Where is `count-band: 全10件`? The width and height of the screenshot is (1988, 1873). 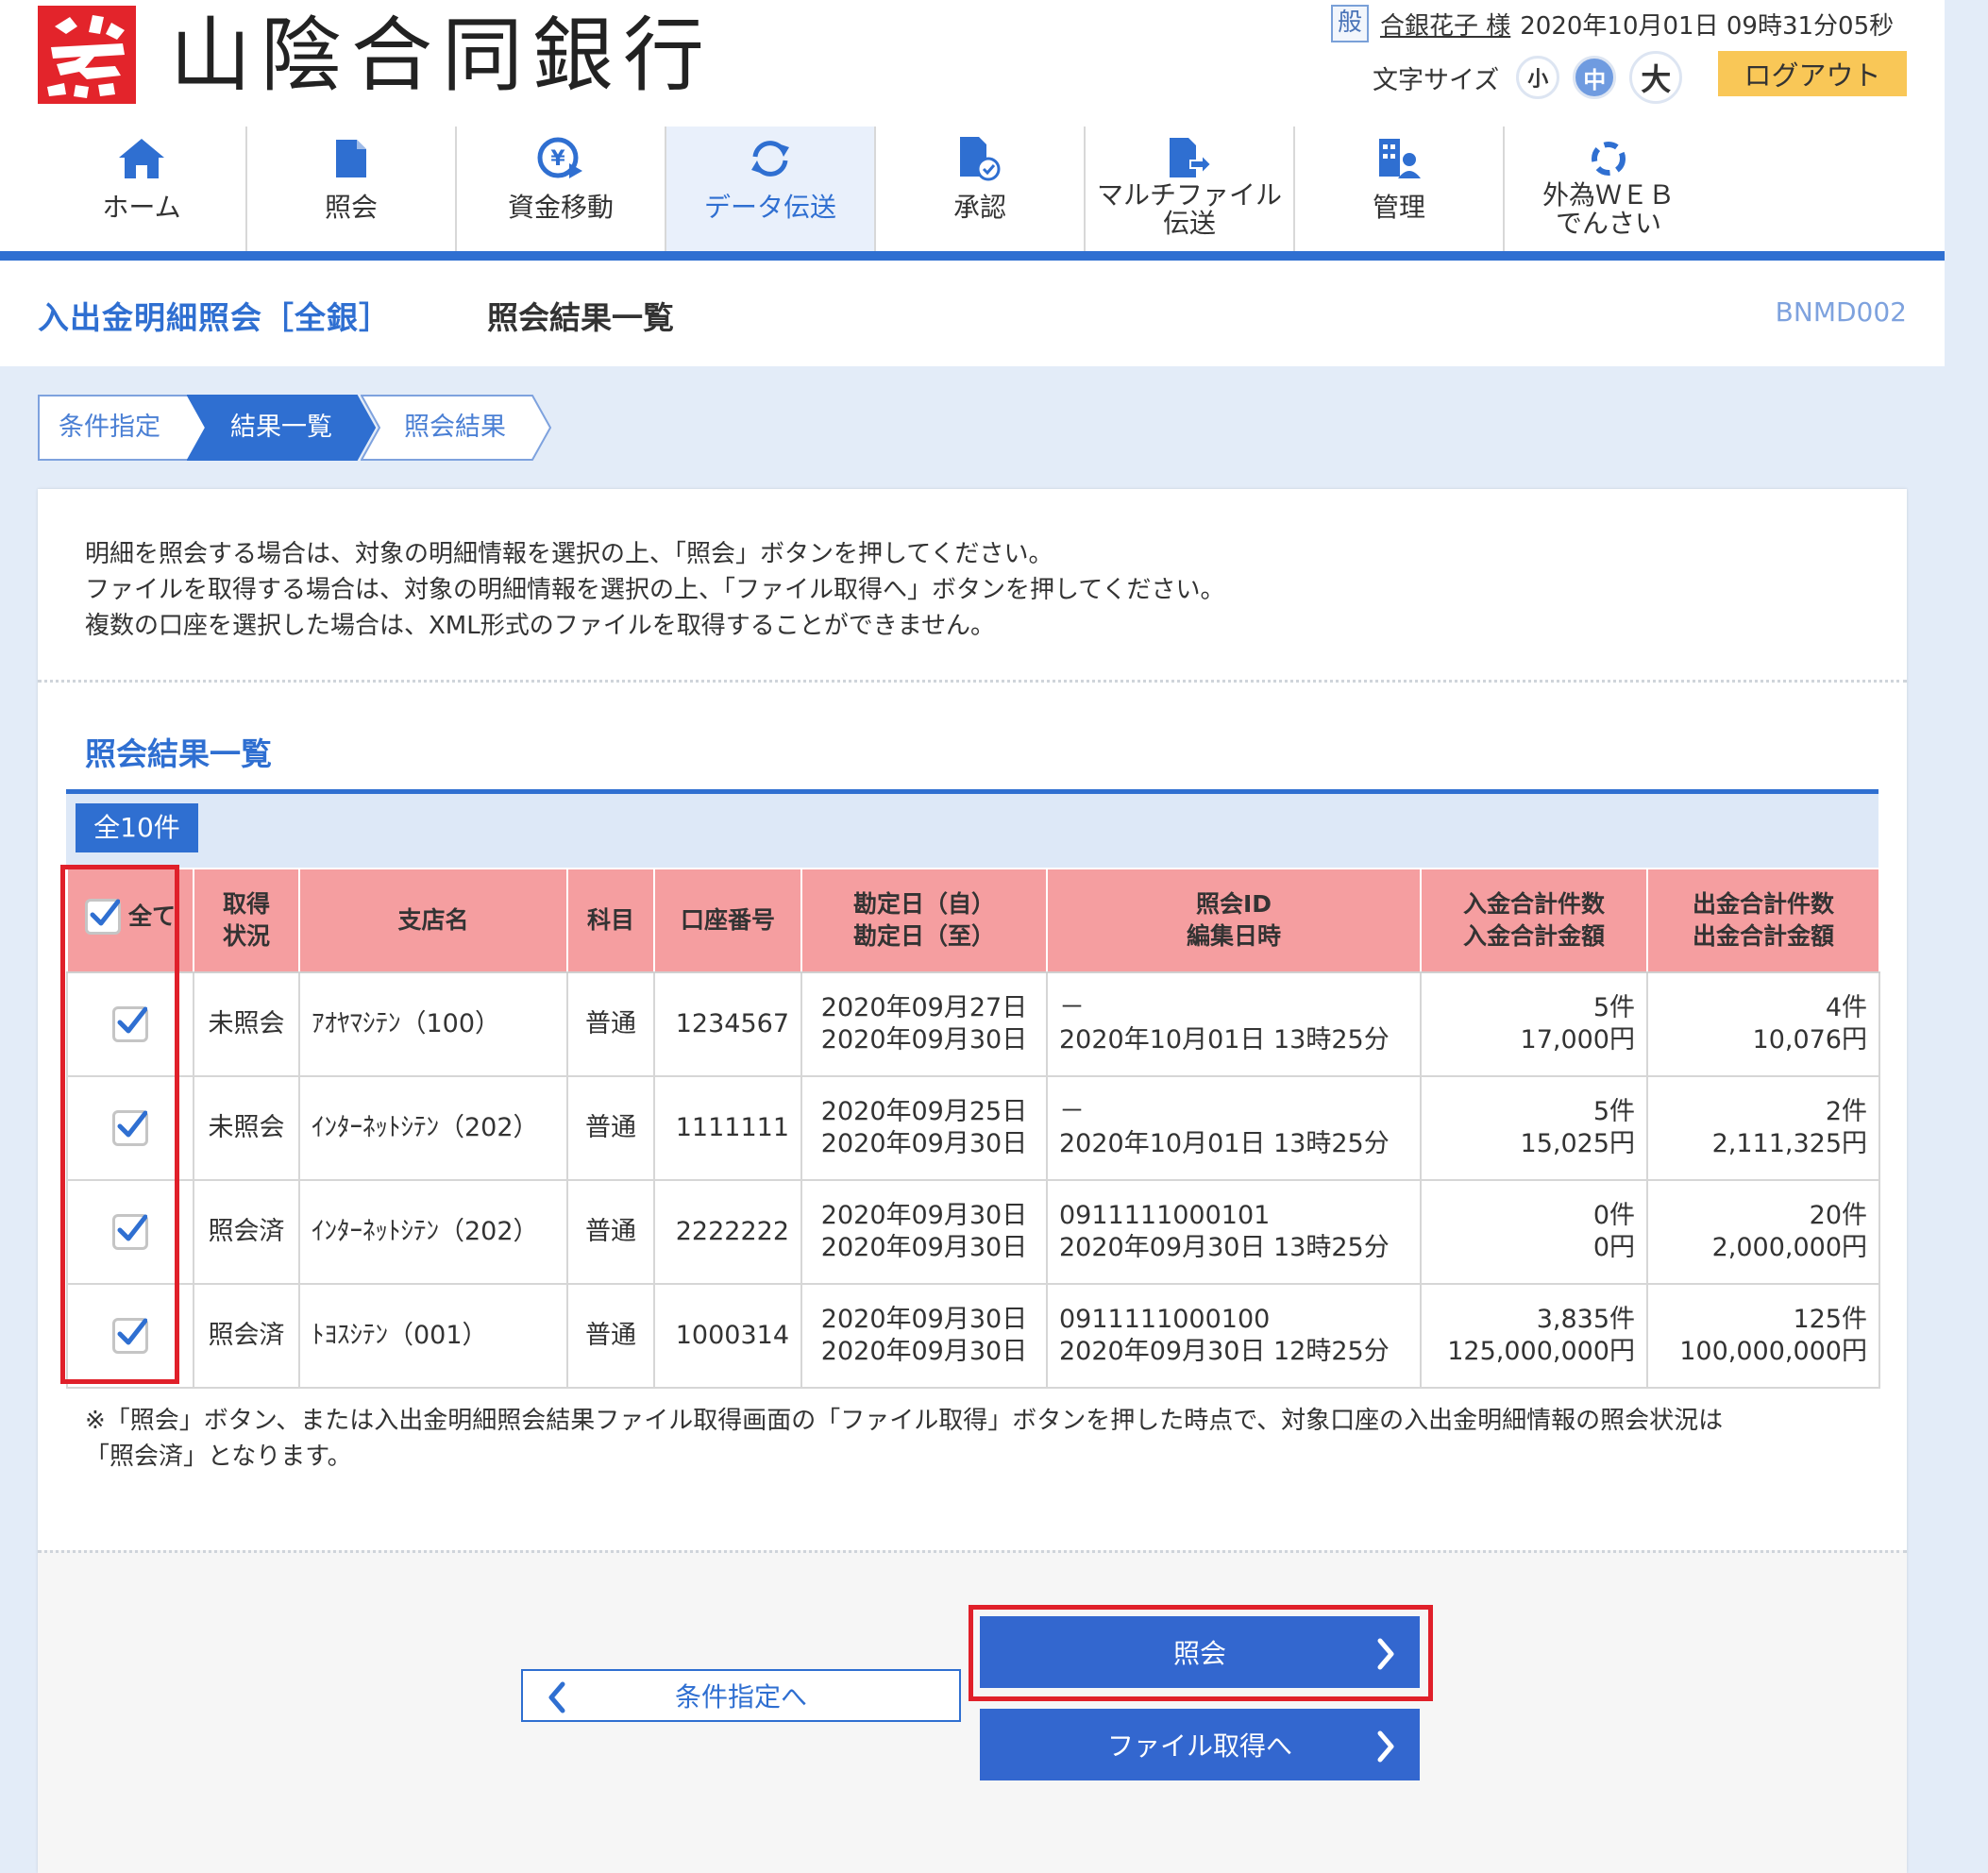
count-band: 全10件 is located at coordinates (972, 831).